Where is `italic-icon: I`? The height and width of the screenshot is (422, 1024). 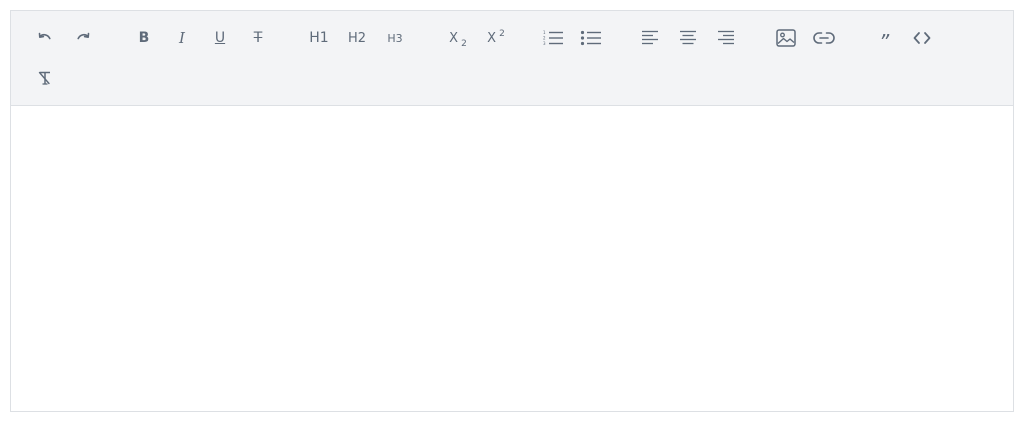 italic-icon: I is located at coordinates (182, 37).